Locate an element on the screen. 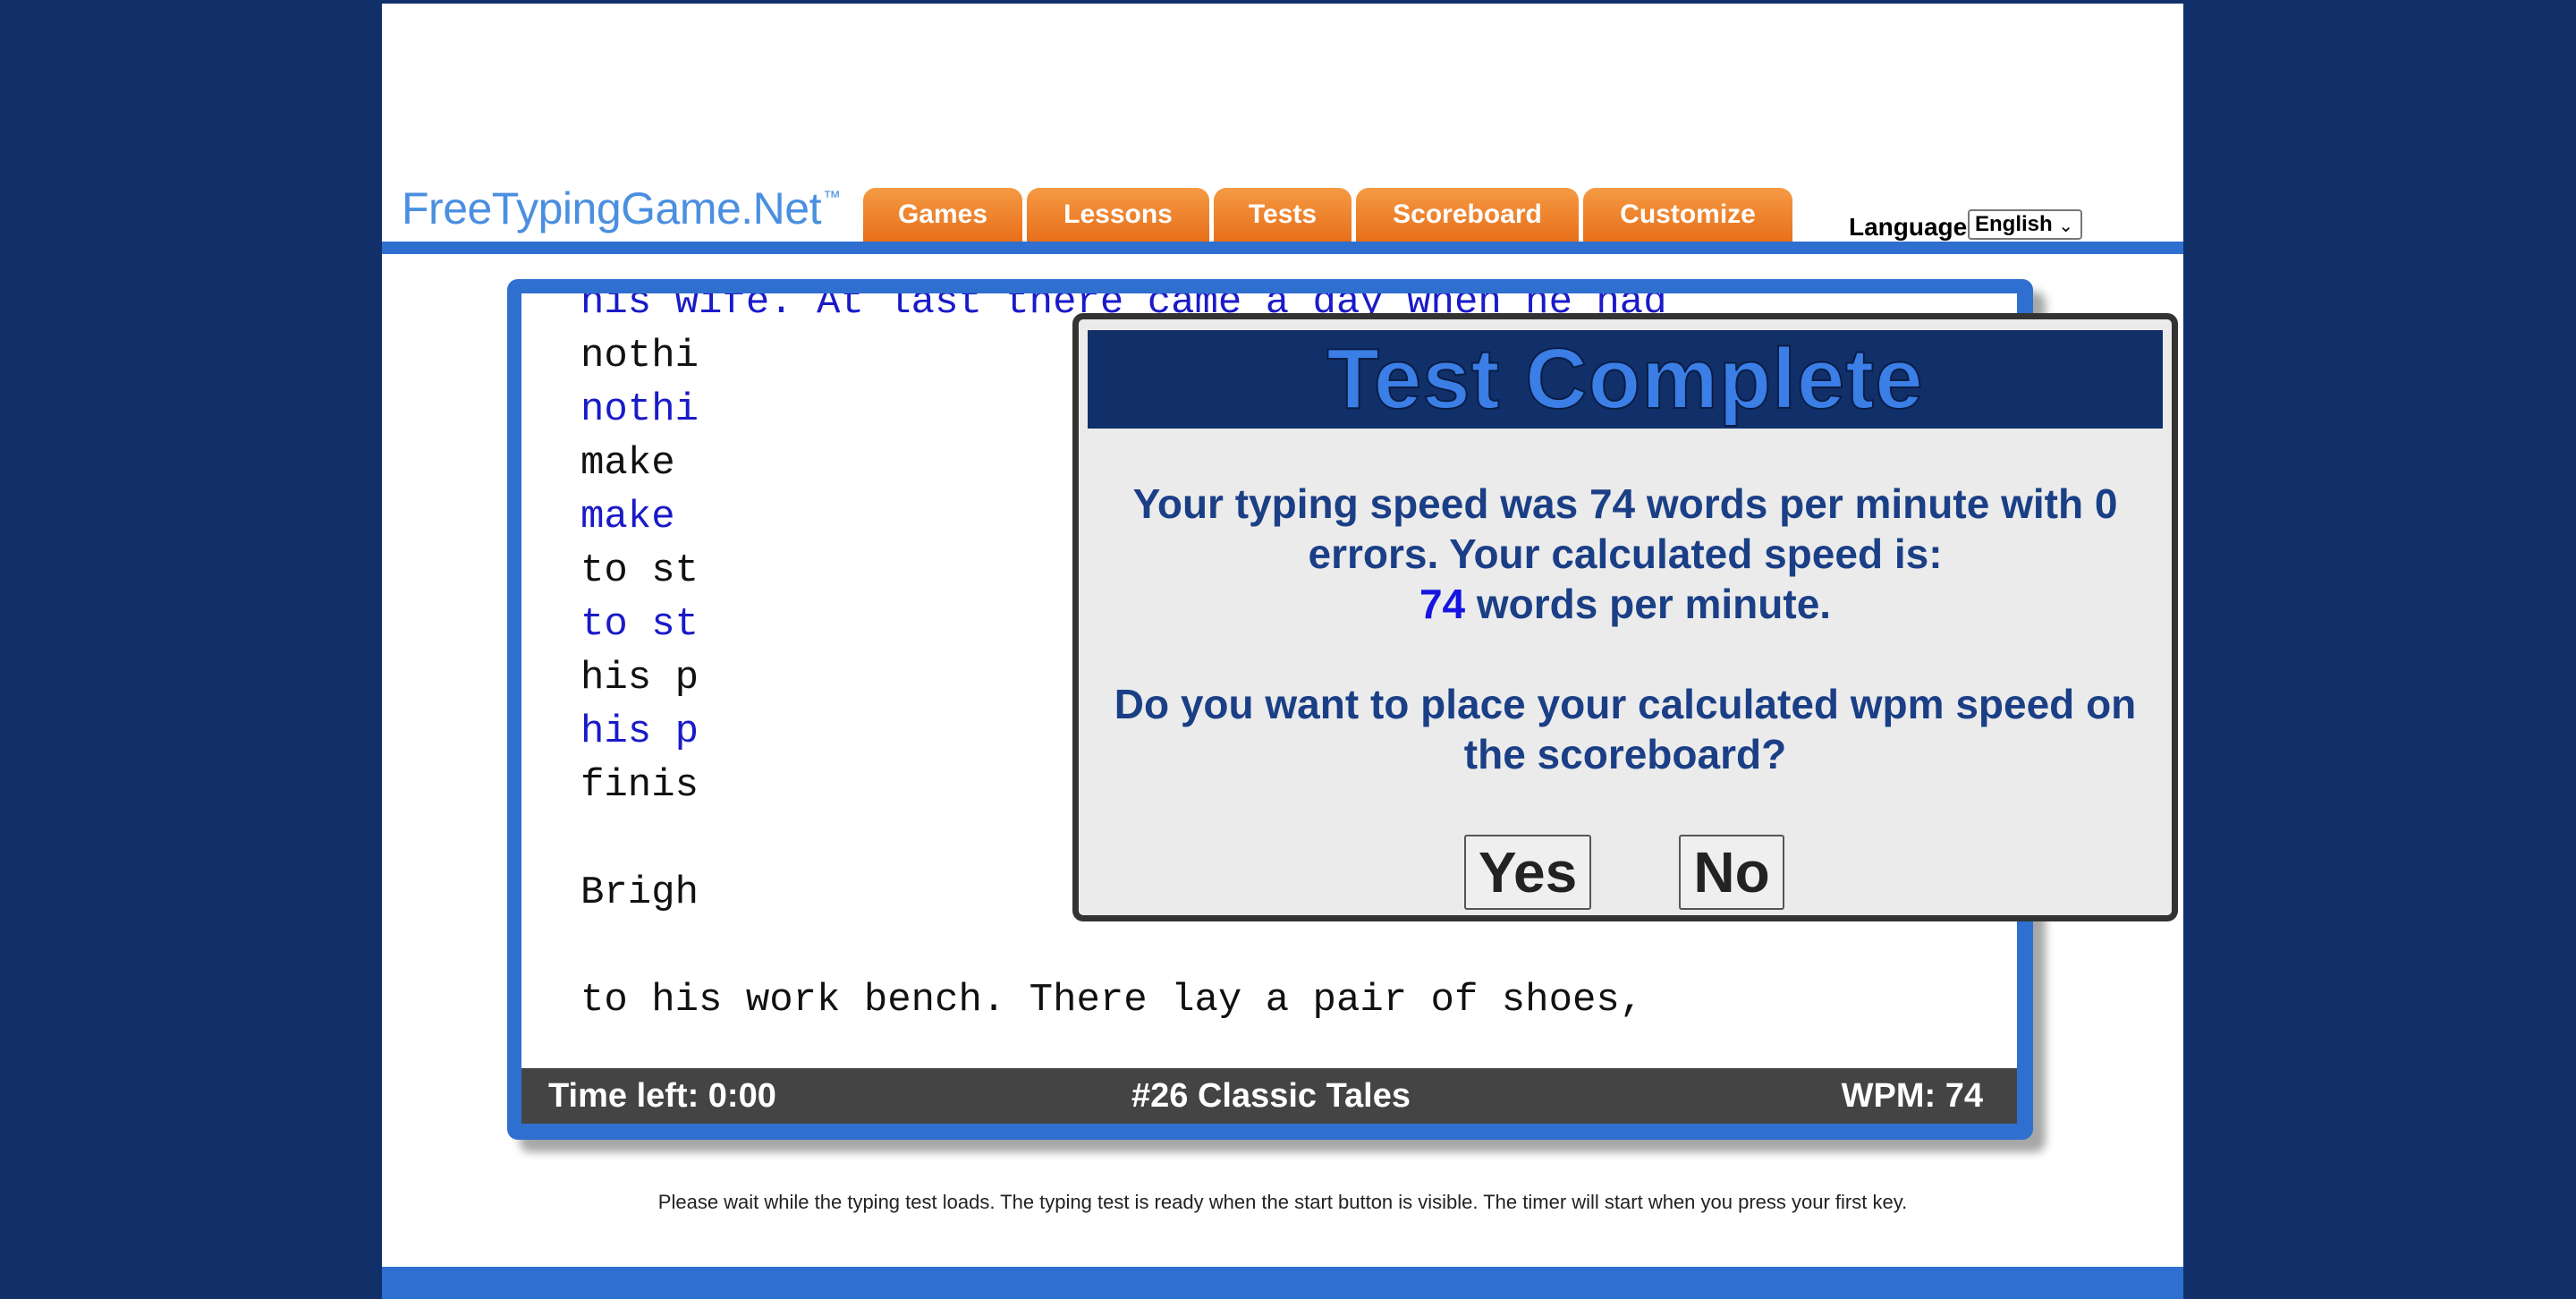  dialog-header: Test Complete is located at coordinates (1625, 379).